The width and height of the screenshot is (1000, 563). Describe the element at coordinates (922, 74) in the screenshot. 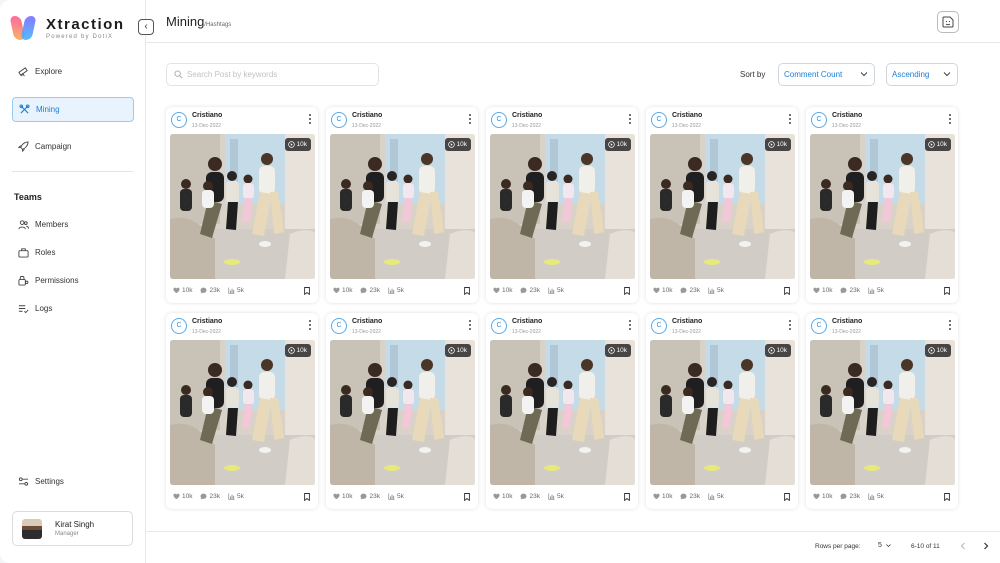

I see `sort-order-select: Ascending` at that location.